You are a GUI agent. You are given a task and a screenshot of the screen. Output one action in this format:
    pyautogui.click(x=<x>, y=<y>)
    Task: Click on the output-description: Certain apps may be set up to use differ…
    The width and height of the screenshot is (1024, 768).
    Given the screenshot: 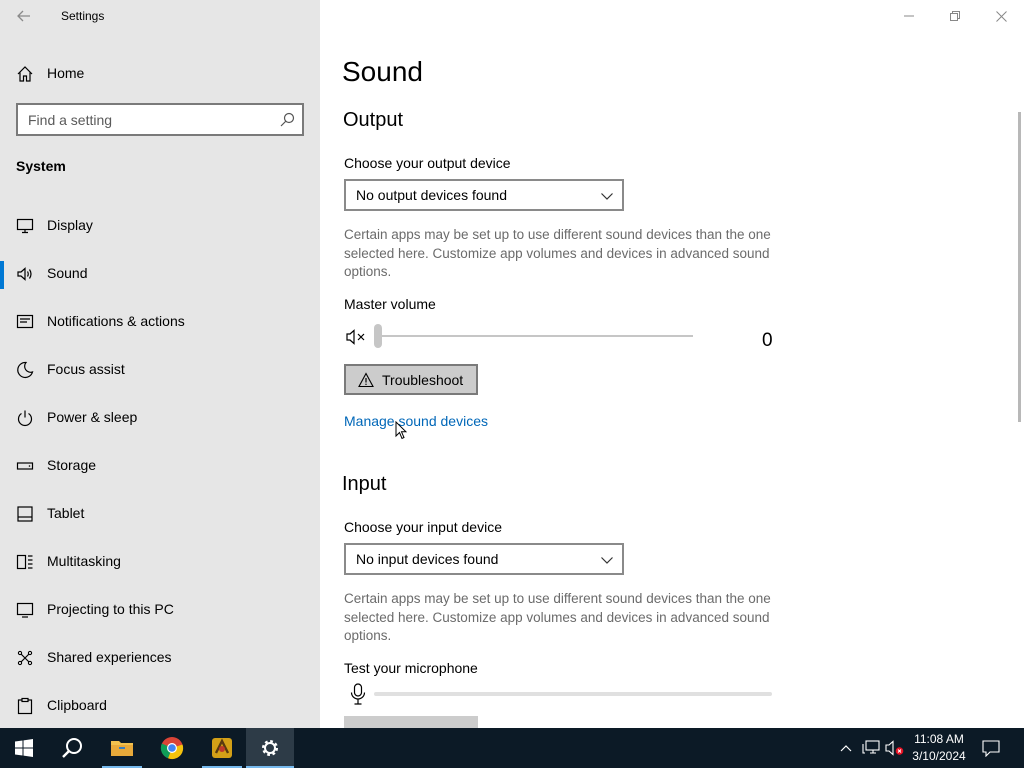 What is the action you would take?
    pyautogui.click(x=557, y=253)
    